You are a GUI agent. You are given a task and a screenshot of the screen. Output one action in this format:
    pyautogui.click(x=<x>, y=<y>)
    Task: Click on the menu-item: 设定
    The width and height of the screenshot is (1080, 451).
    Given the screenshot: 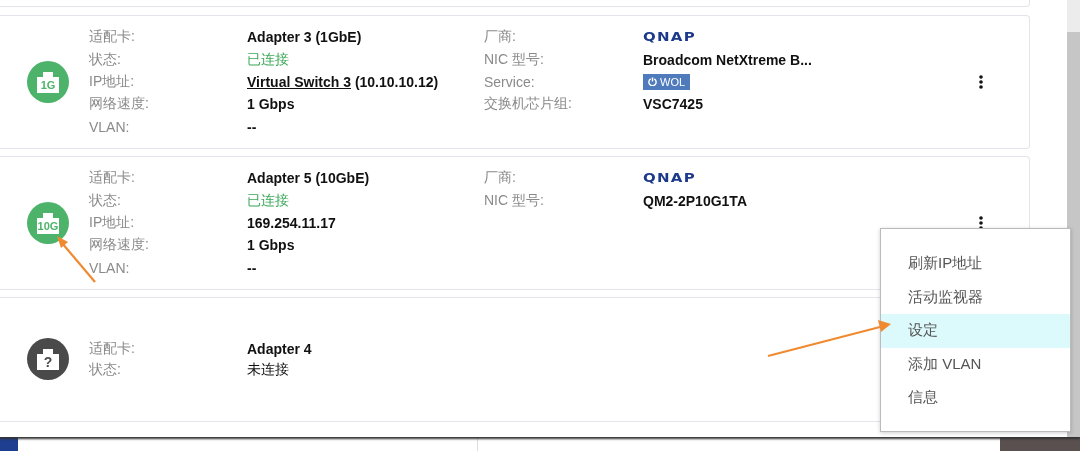 What is the action you would take?
    pyautogui.click(x=975, y=331)
    